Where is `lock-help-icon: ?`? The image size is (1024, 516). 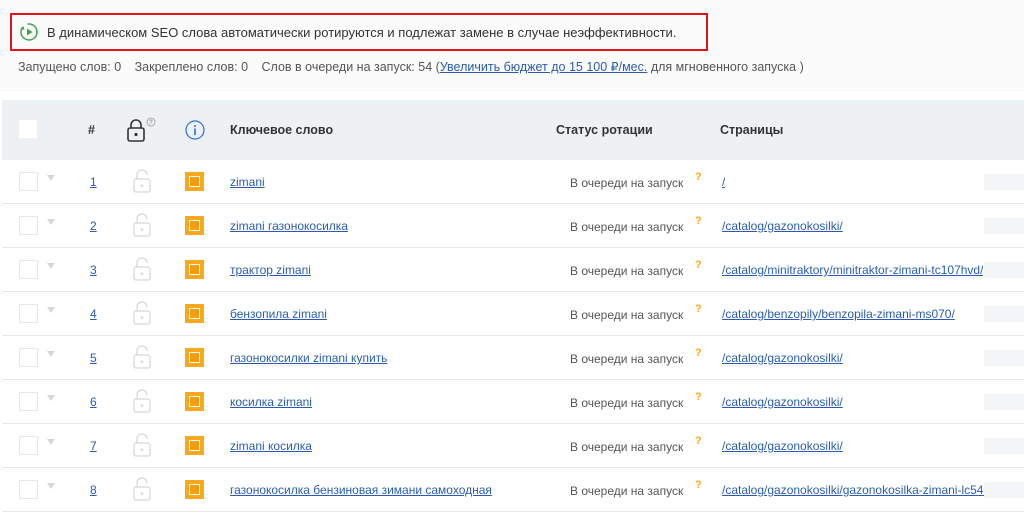
lock-help-icon: ? is located at coordinates (141, 130).